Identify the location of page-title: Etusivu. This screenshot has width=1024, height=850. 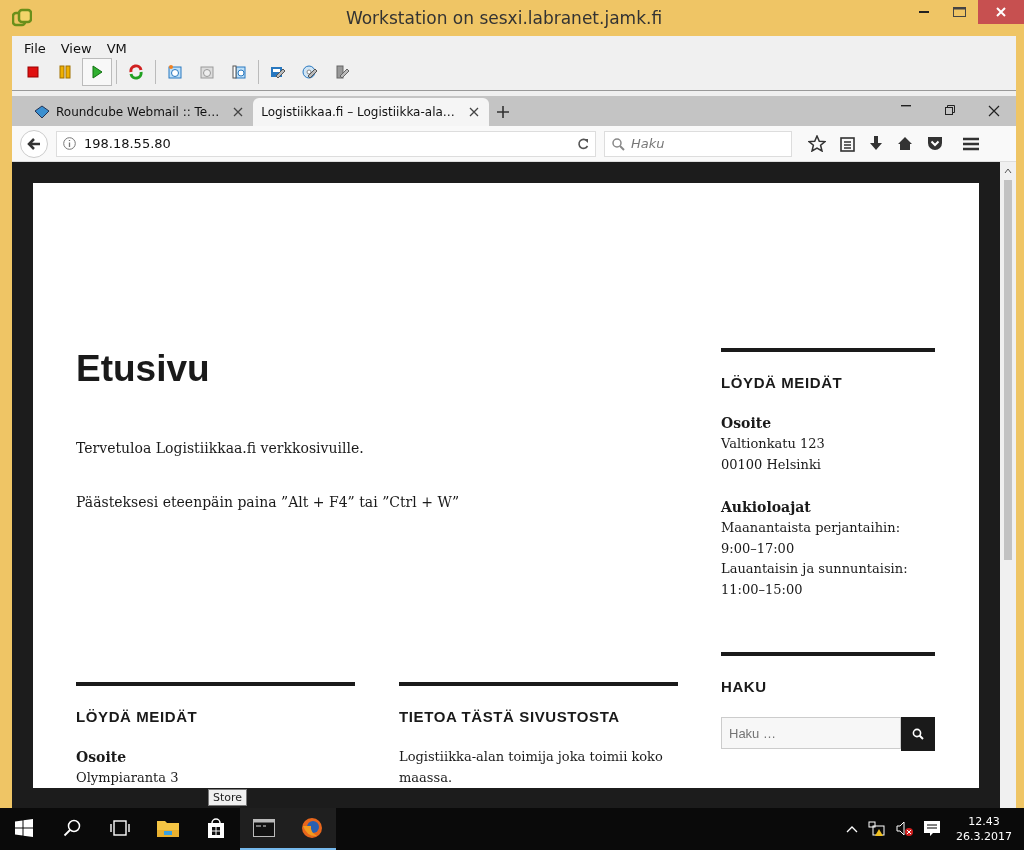
(143, 369).